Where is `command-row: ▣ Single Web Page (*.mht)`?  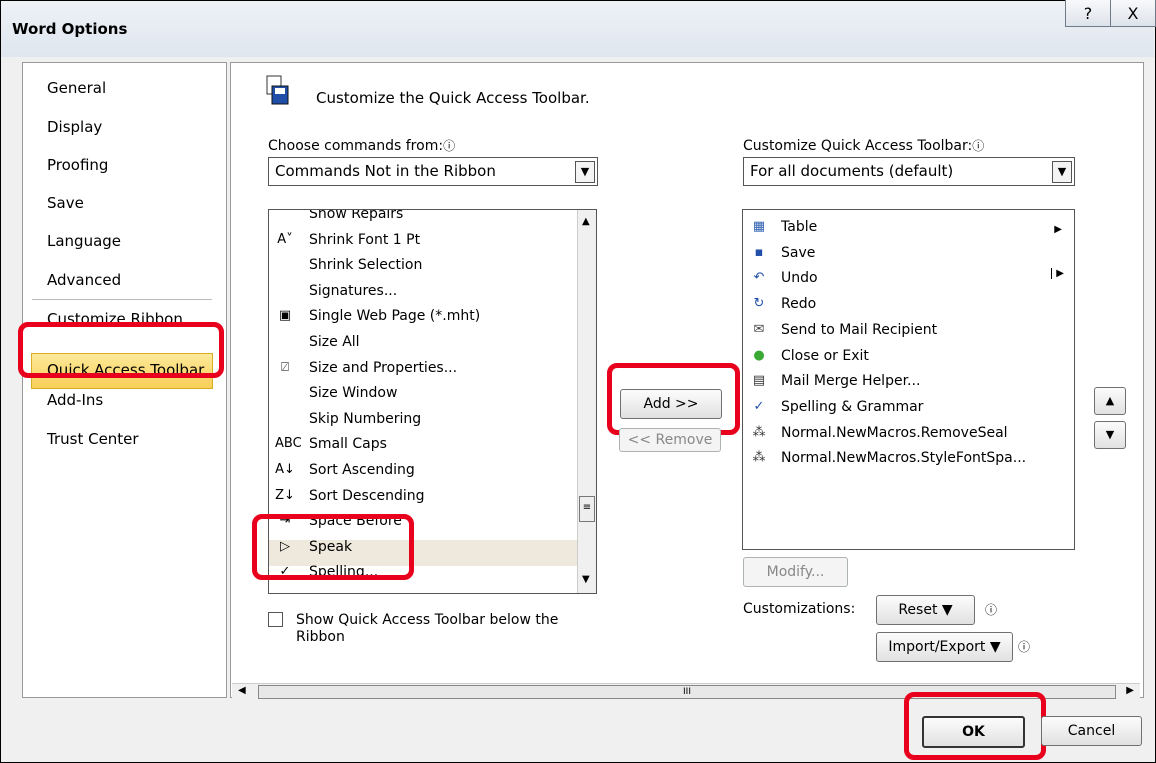 command-row: ▣ Single Web Page (*.mht) is located at coordinates (432, 316).